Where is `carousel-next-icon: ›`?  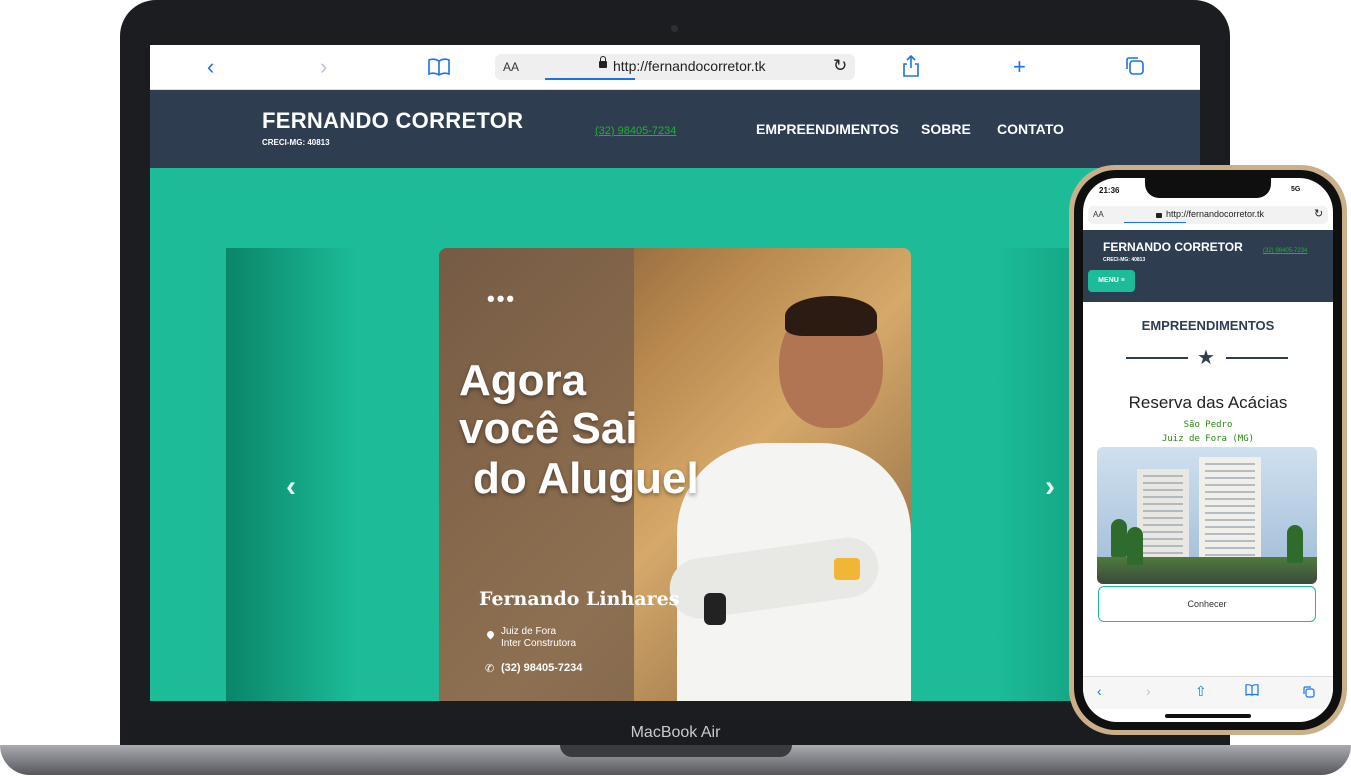 carousel-next-icon: › is located at coordinates (1050, 487).